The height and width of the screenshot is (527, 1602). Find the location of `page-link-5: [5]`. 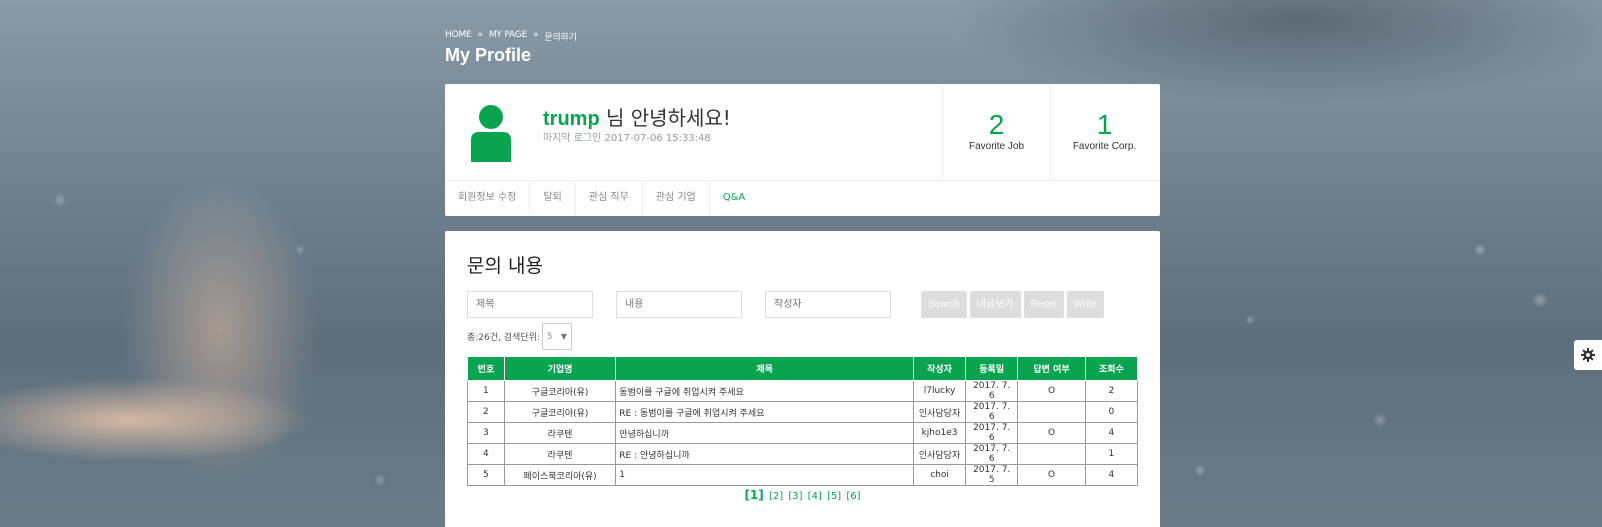

page-link-5: [5] is located at coordinates (834, 496).